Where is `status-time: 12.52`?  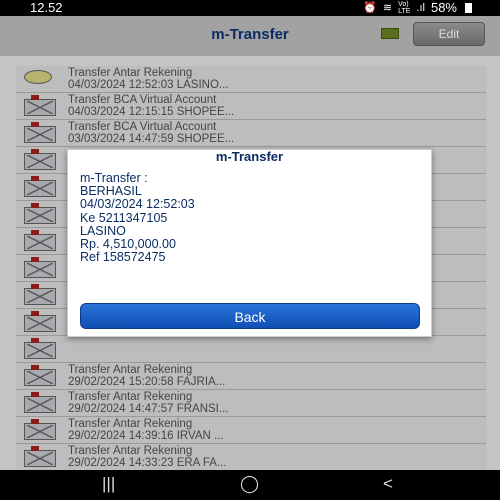
status-time: 12.52 is located at coordinates (46, 7).